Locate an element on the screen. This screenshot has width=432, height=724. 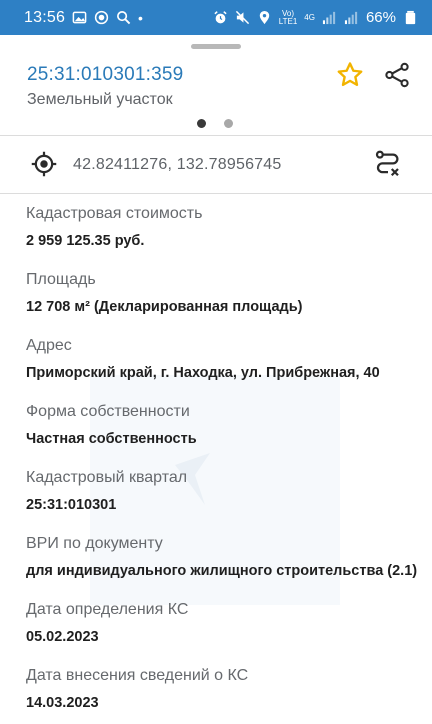
field-label: Площадь is located at coordinates (61, 279).